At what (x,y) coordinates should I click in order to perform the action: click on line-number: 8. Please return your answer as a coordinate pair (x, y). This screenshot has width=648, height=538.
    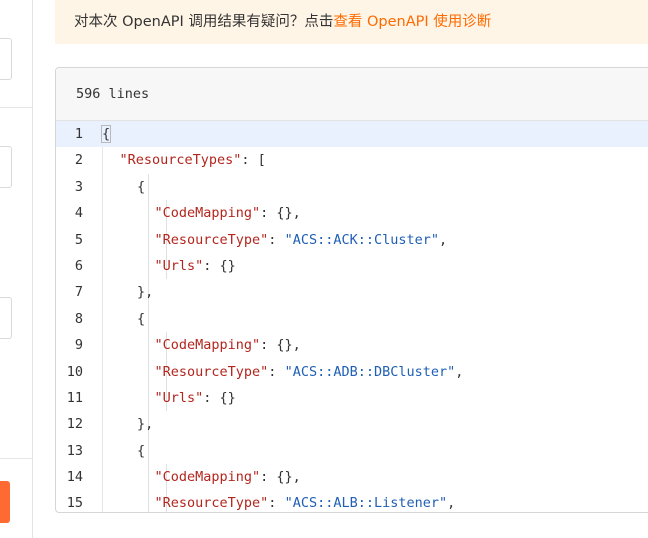
    Looking at the image, I should click on (78, 318).